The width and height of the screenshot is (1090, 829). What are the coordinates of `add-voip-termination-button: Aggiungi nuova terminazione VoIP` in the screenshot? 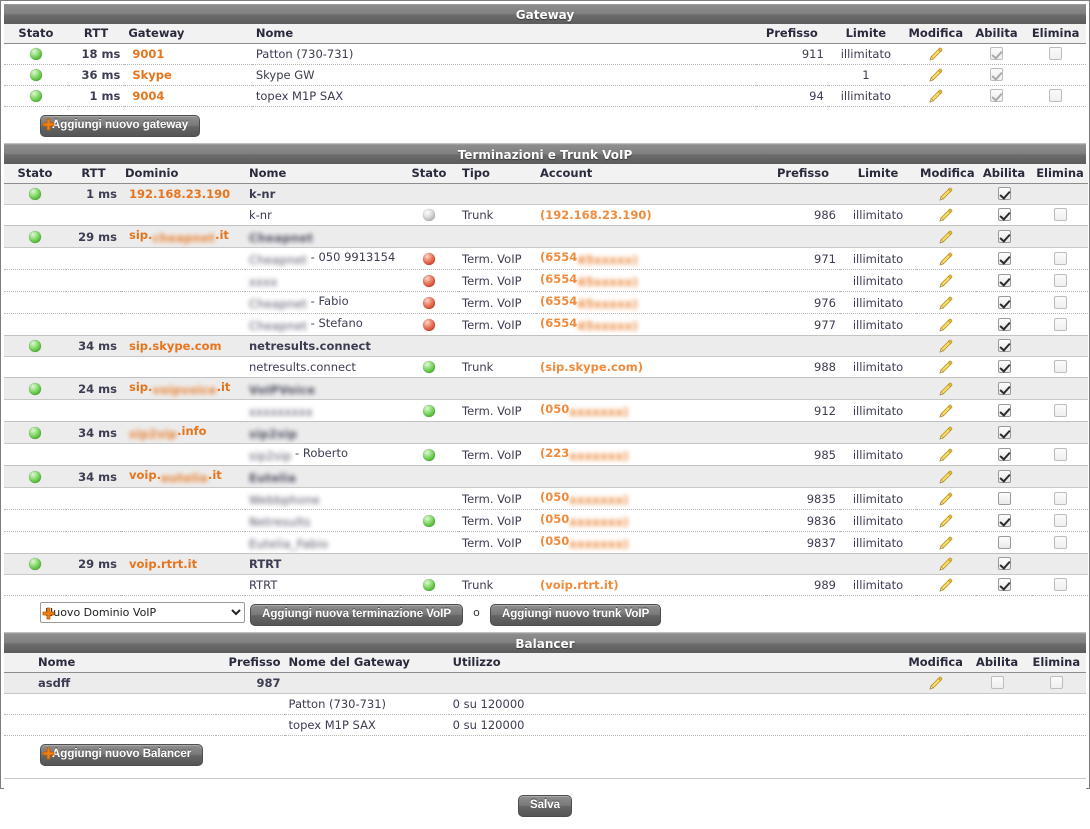 It's located at (357, 615).